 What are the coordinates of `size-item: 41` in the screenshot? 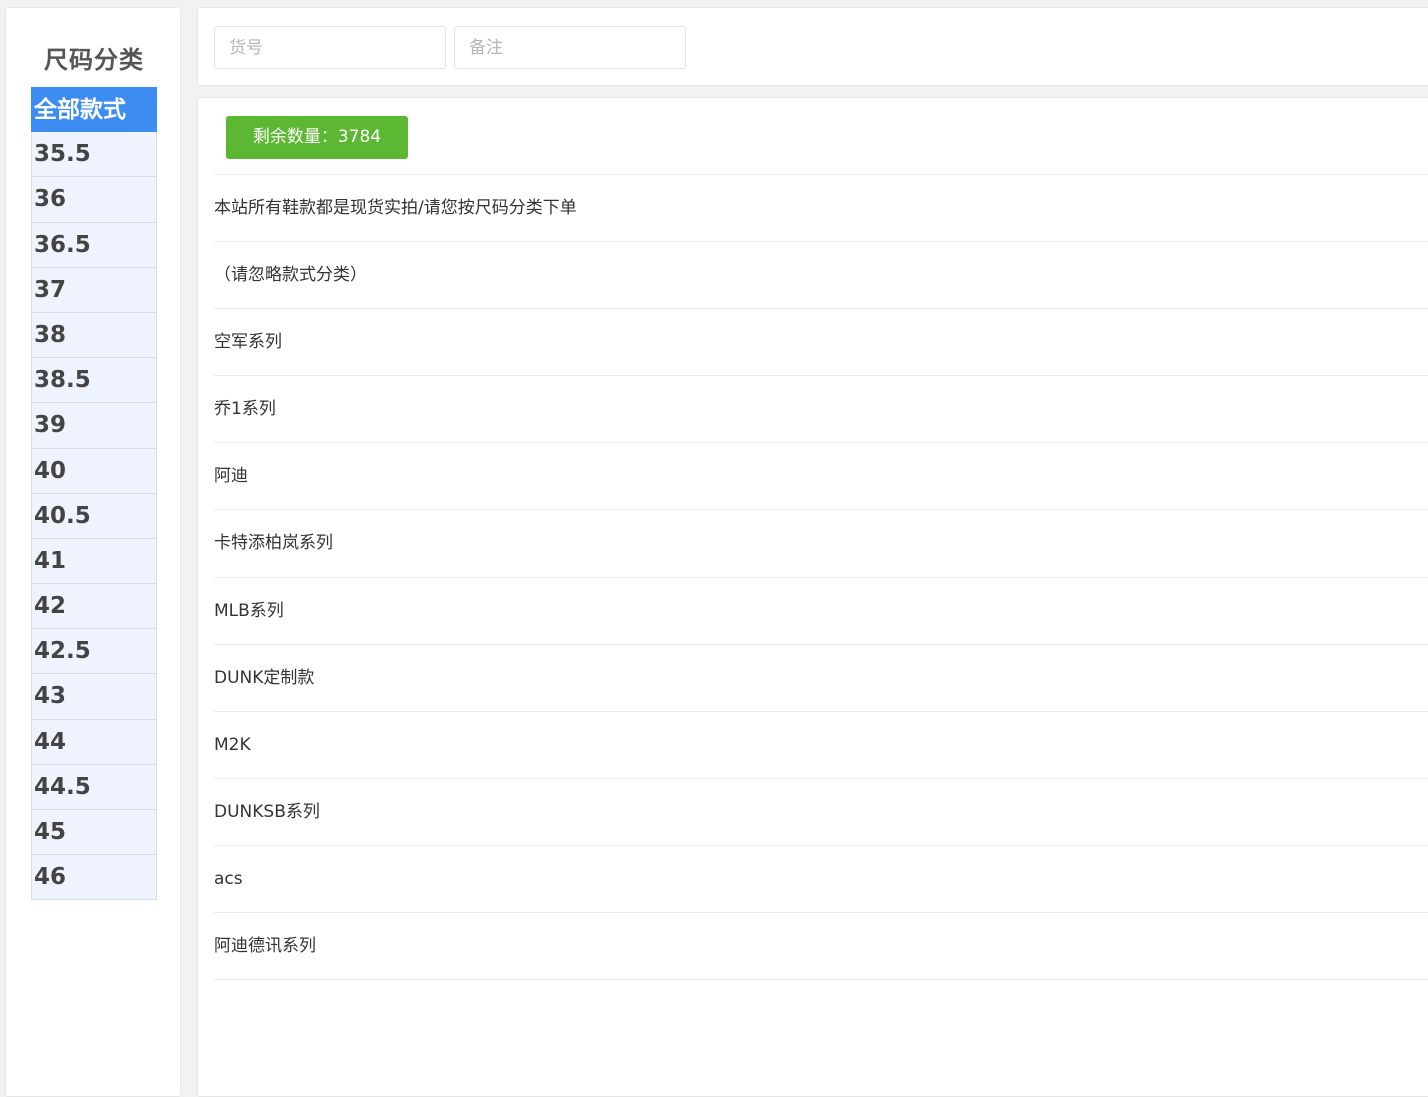 It's located at (94, 561).